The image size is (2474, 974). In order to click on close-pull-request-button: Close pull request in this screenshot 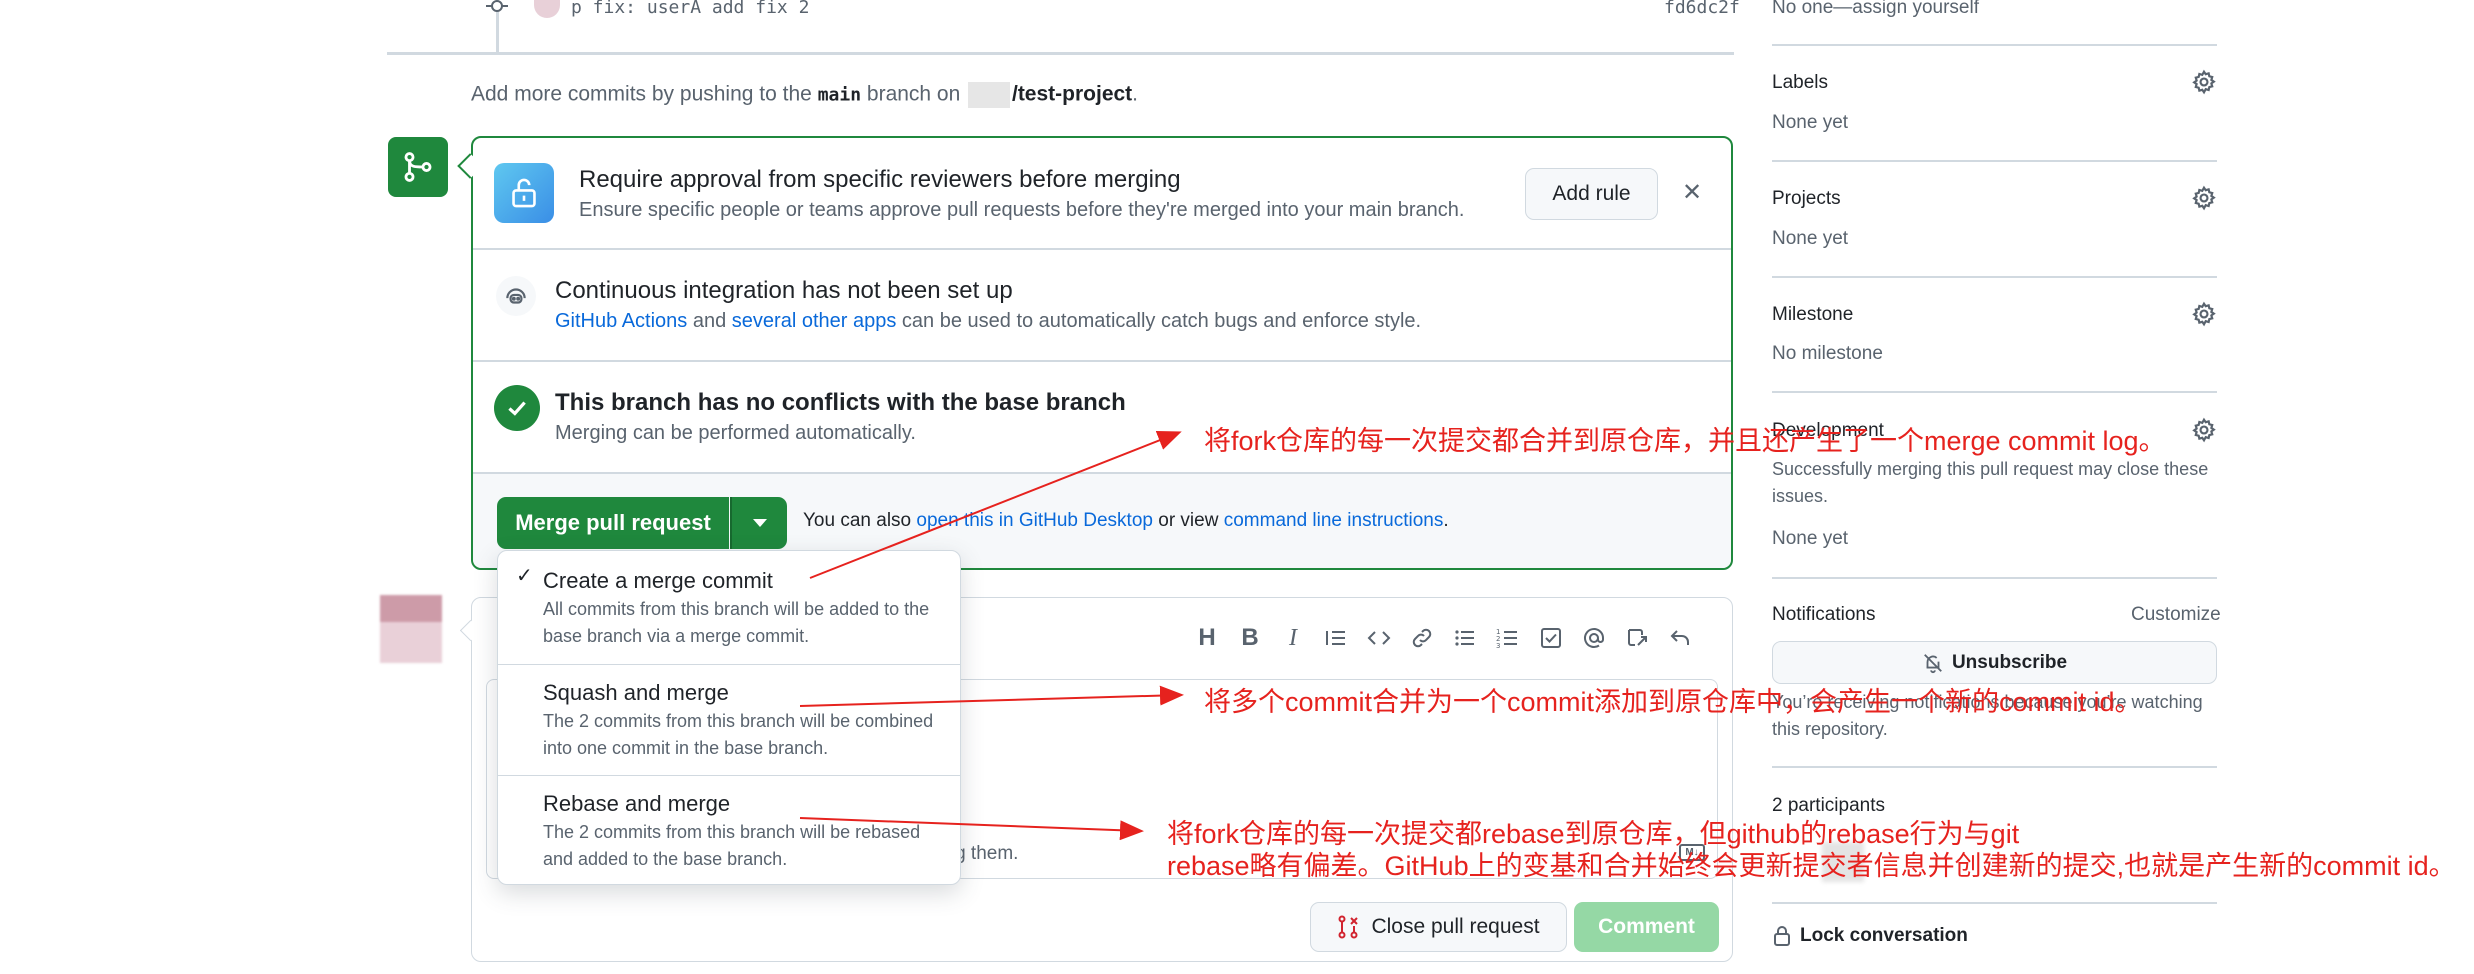, I will do `click(1438, 927)`.